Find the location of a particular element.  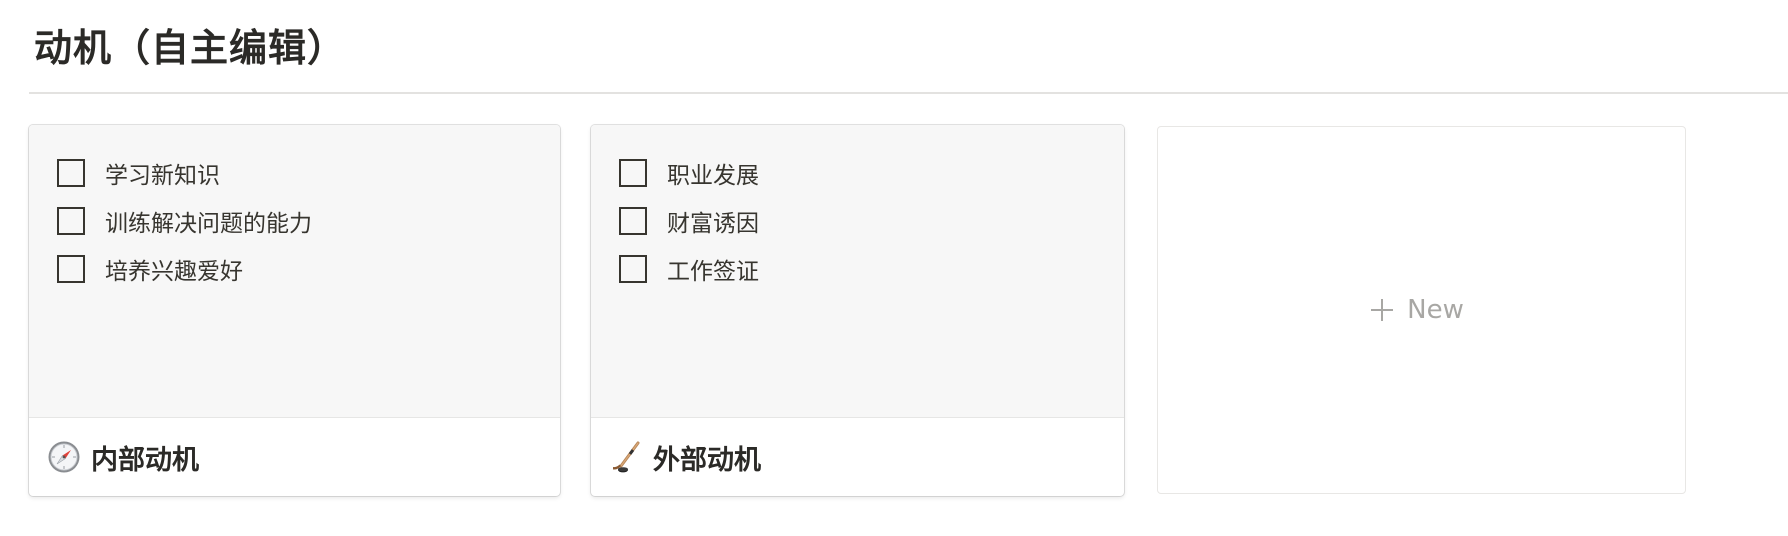

todo-item: 培养兴趣爱好 is located at coordinates (184, 269).